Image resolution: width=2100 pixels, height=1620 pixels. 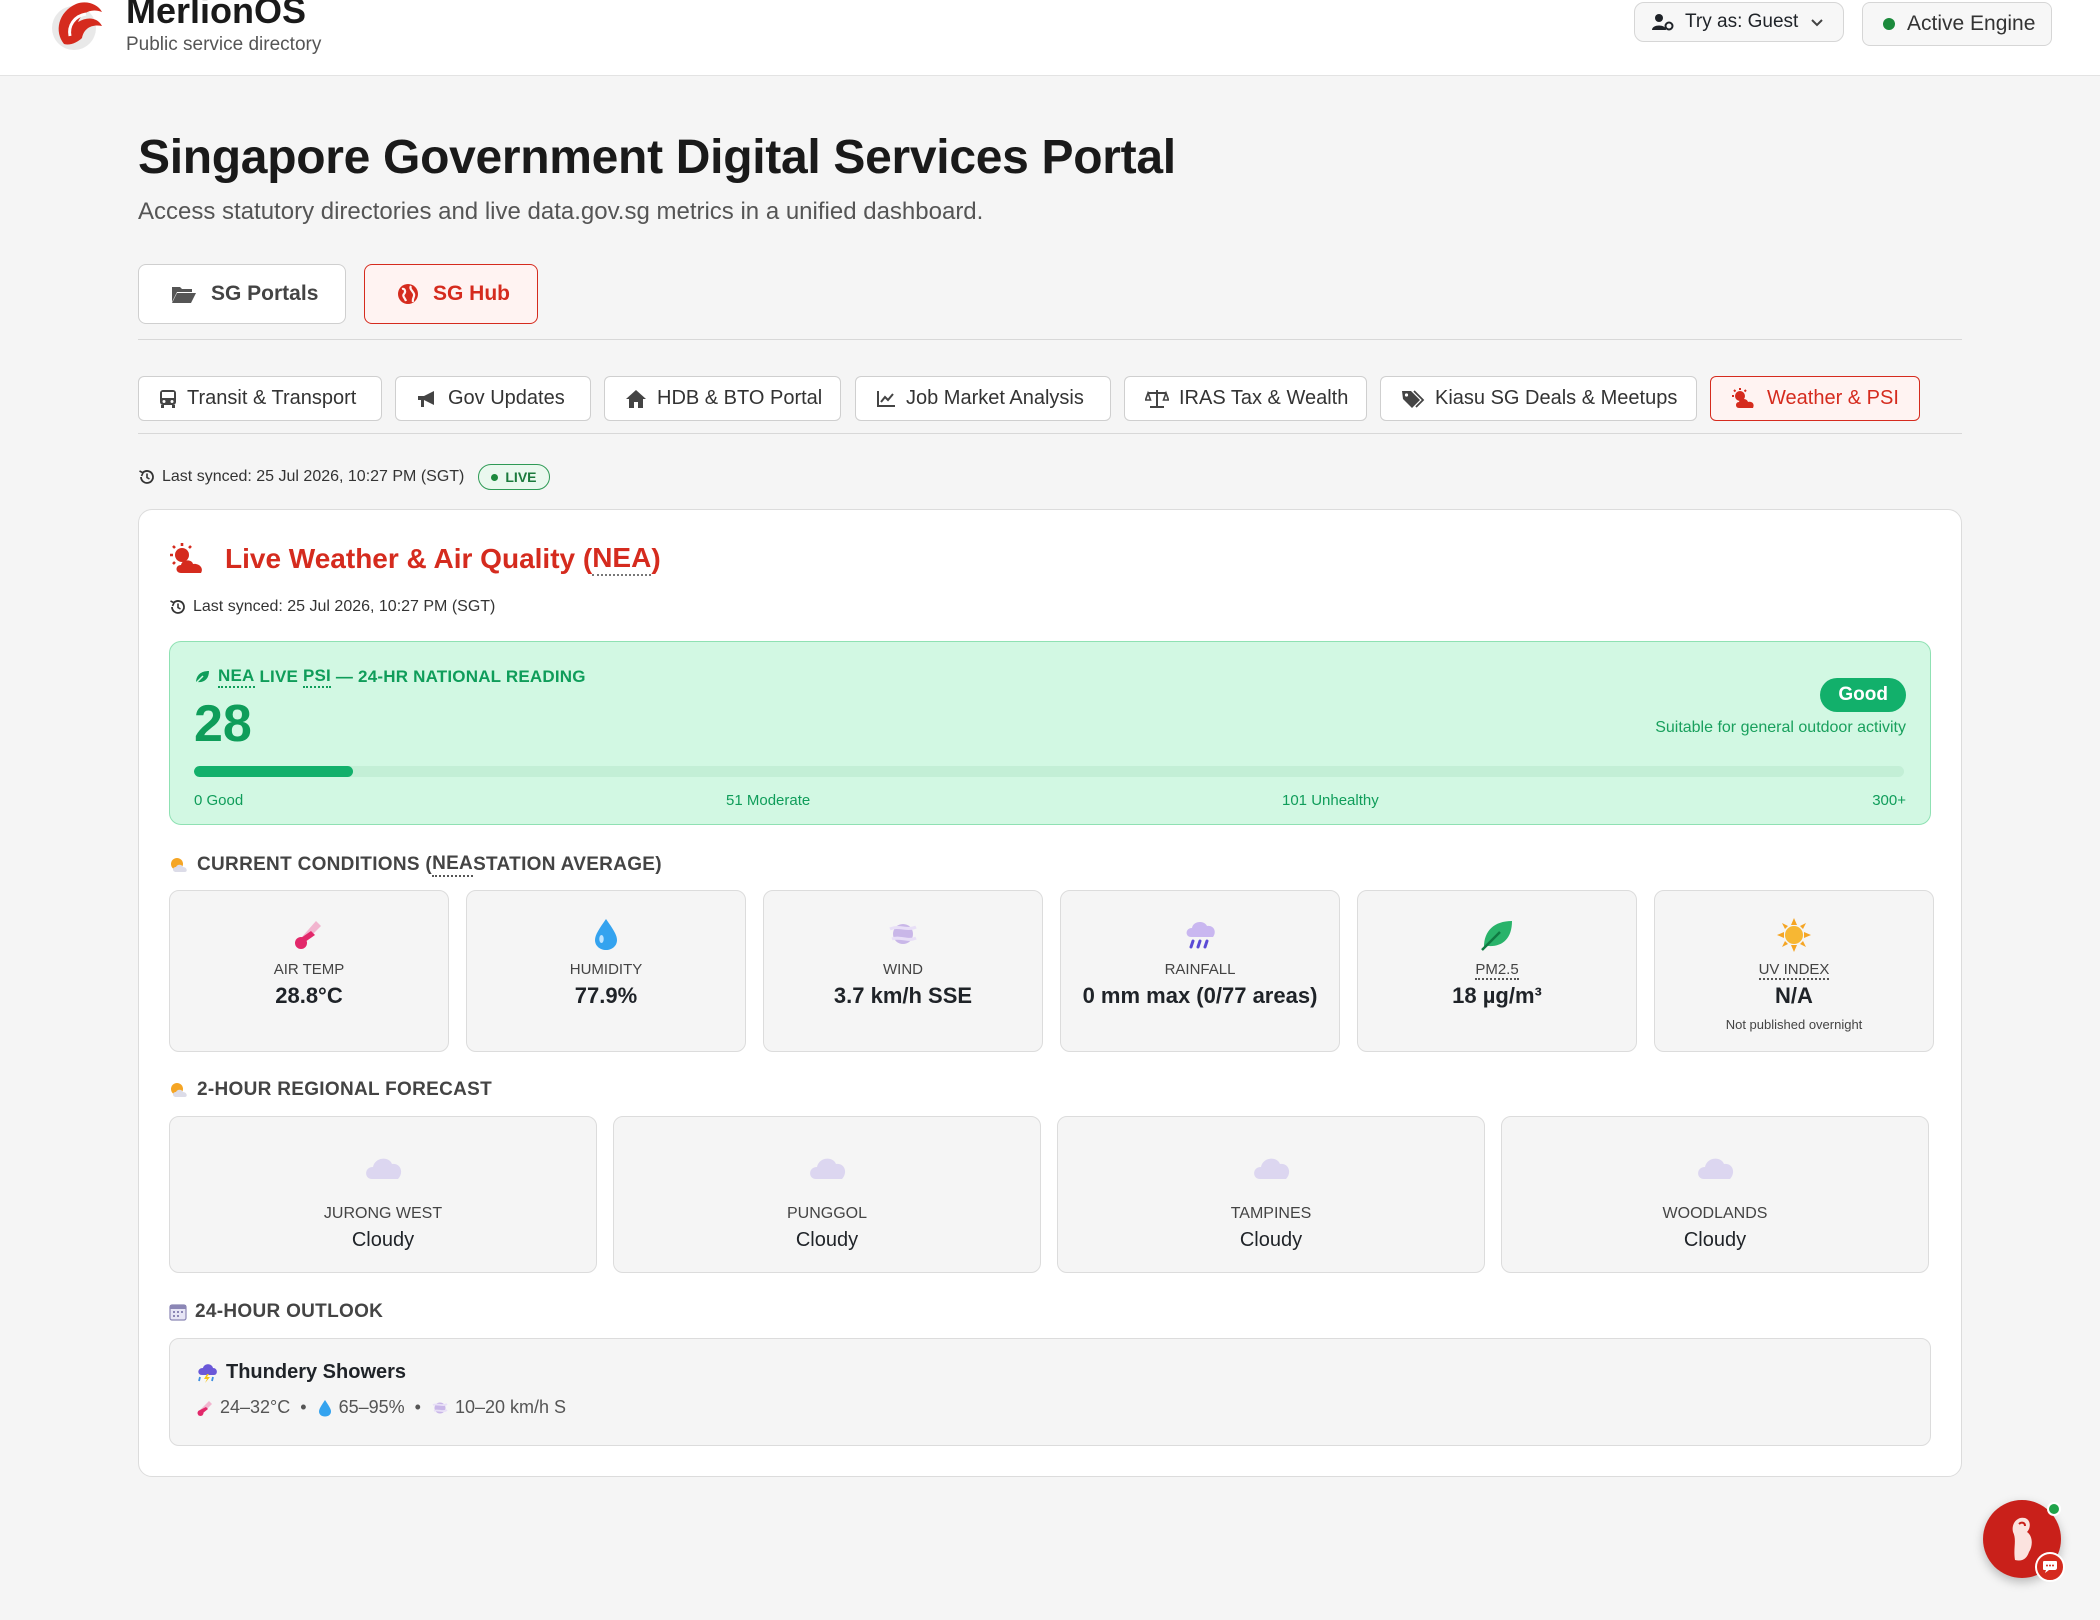 I want to click on subtab-label: Transit & Transport, so click(x=272, y=398).